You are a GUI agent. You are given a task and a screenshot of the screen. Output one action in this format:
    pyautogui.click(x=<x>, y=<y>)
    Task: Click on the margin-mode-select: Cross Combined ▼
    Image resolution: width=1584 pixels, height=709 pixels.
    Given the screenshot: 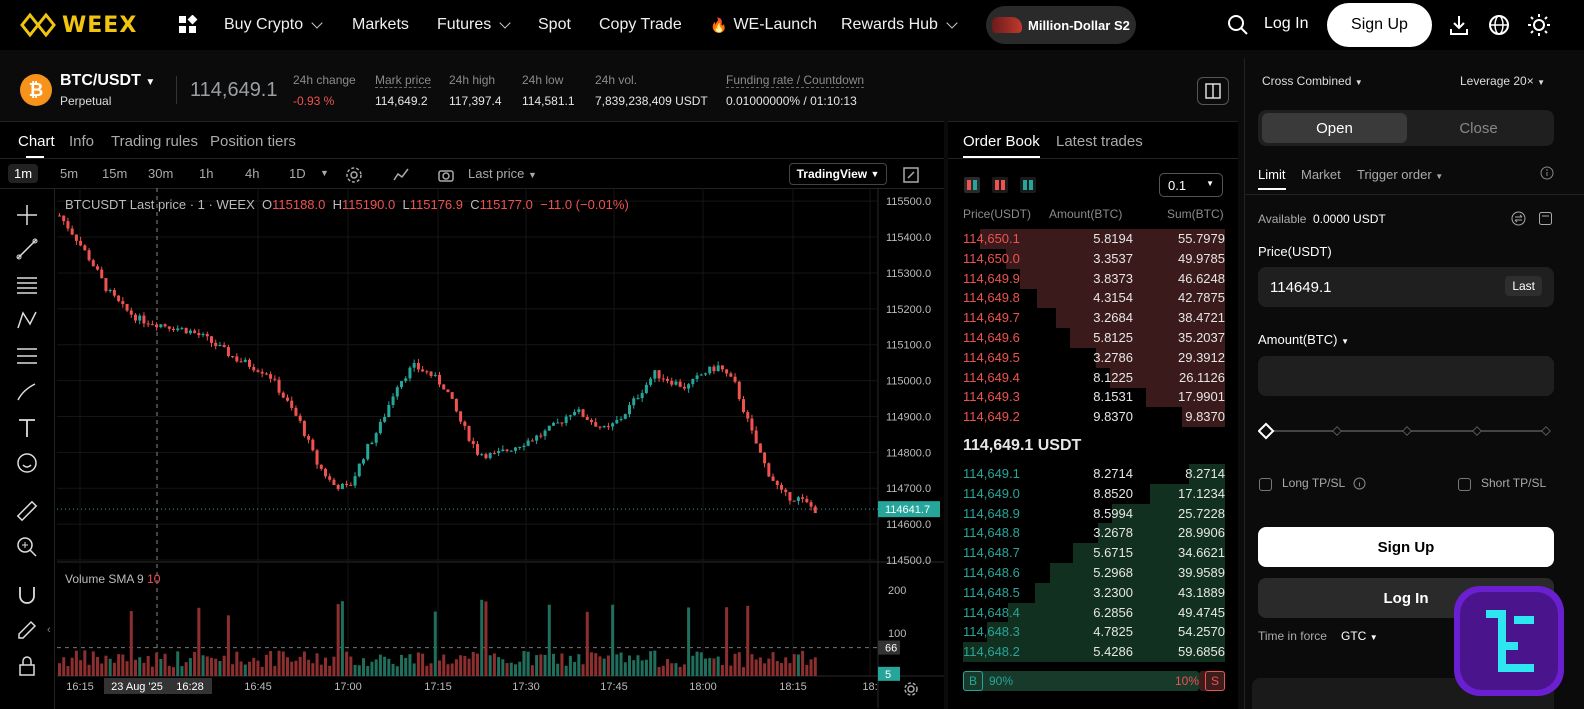 What is the action you would take?
    pyautogui.click(x=1312, y=81)
    